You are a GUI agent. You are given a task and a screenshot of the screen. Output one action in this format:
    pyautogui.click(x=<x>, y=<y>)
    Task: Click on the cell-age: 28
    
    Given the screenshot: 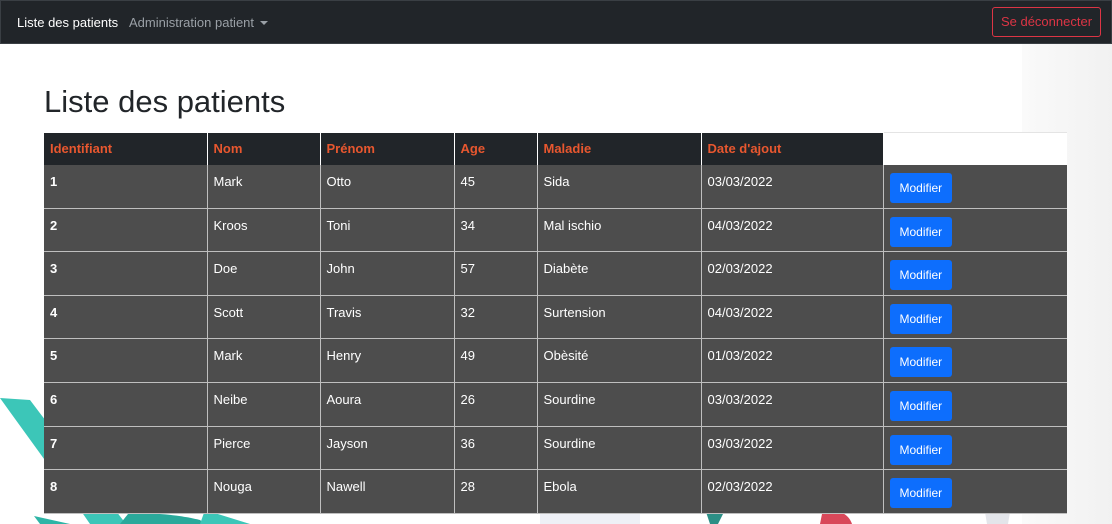 What is the action you would take?
    pyautogui.click(x=496, y=491)
    